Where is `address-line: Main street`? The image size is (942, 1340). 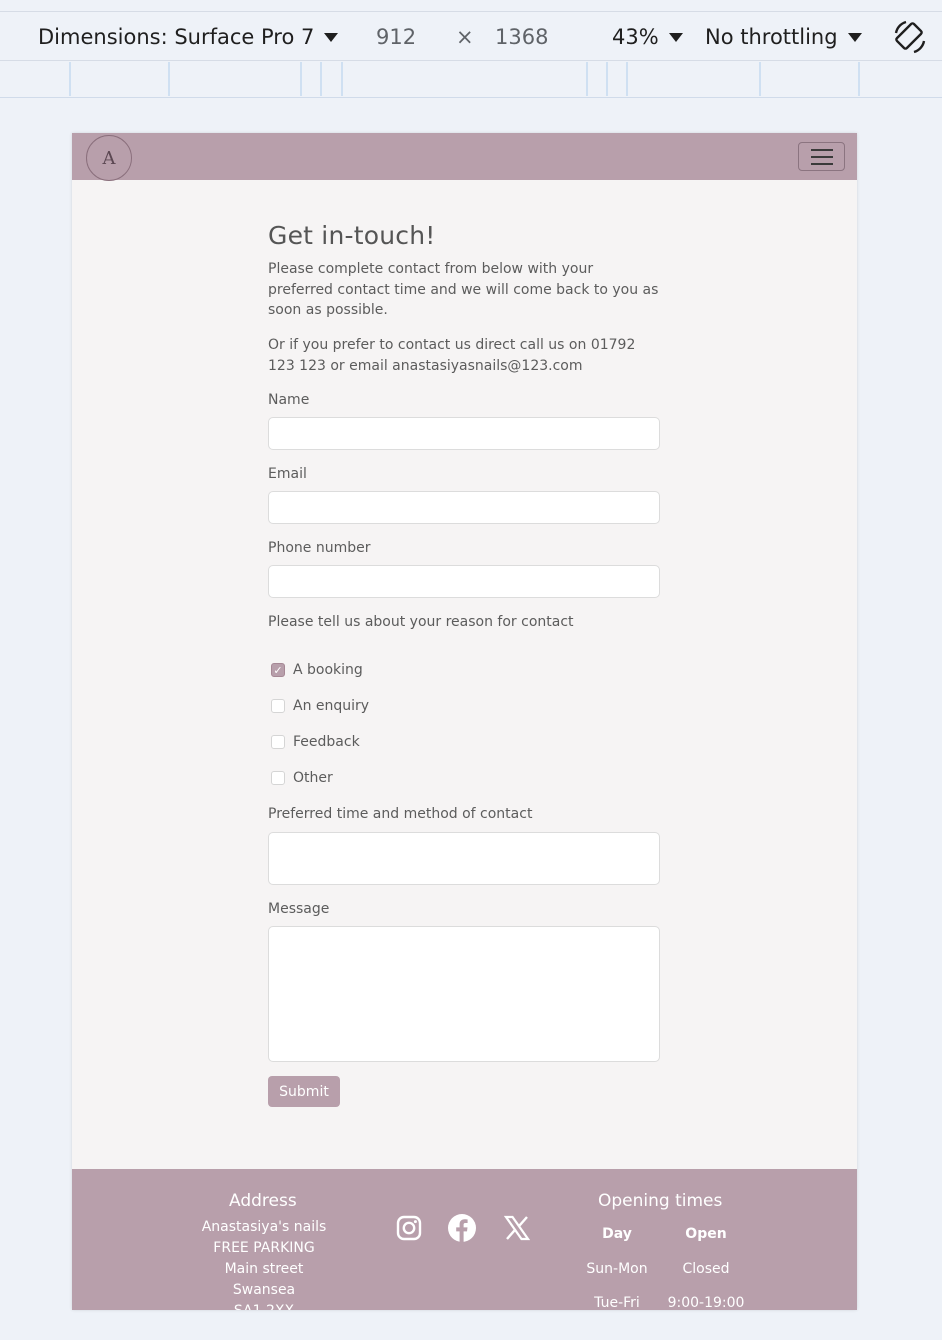 address-line: Main street is located at coordinates (264, 1269).